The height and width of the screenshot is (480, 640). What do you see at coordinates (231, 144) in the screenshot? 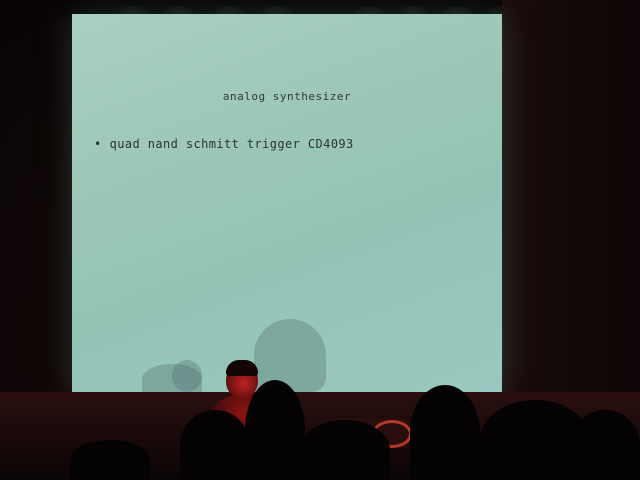
I see `bullet-text: quad nand schmitt trigger CD4093` at bounding box center [231, 144].